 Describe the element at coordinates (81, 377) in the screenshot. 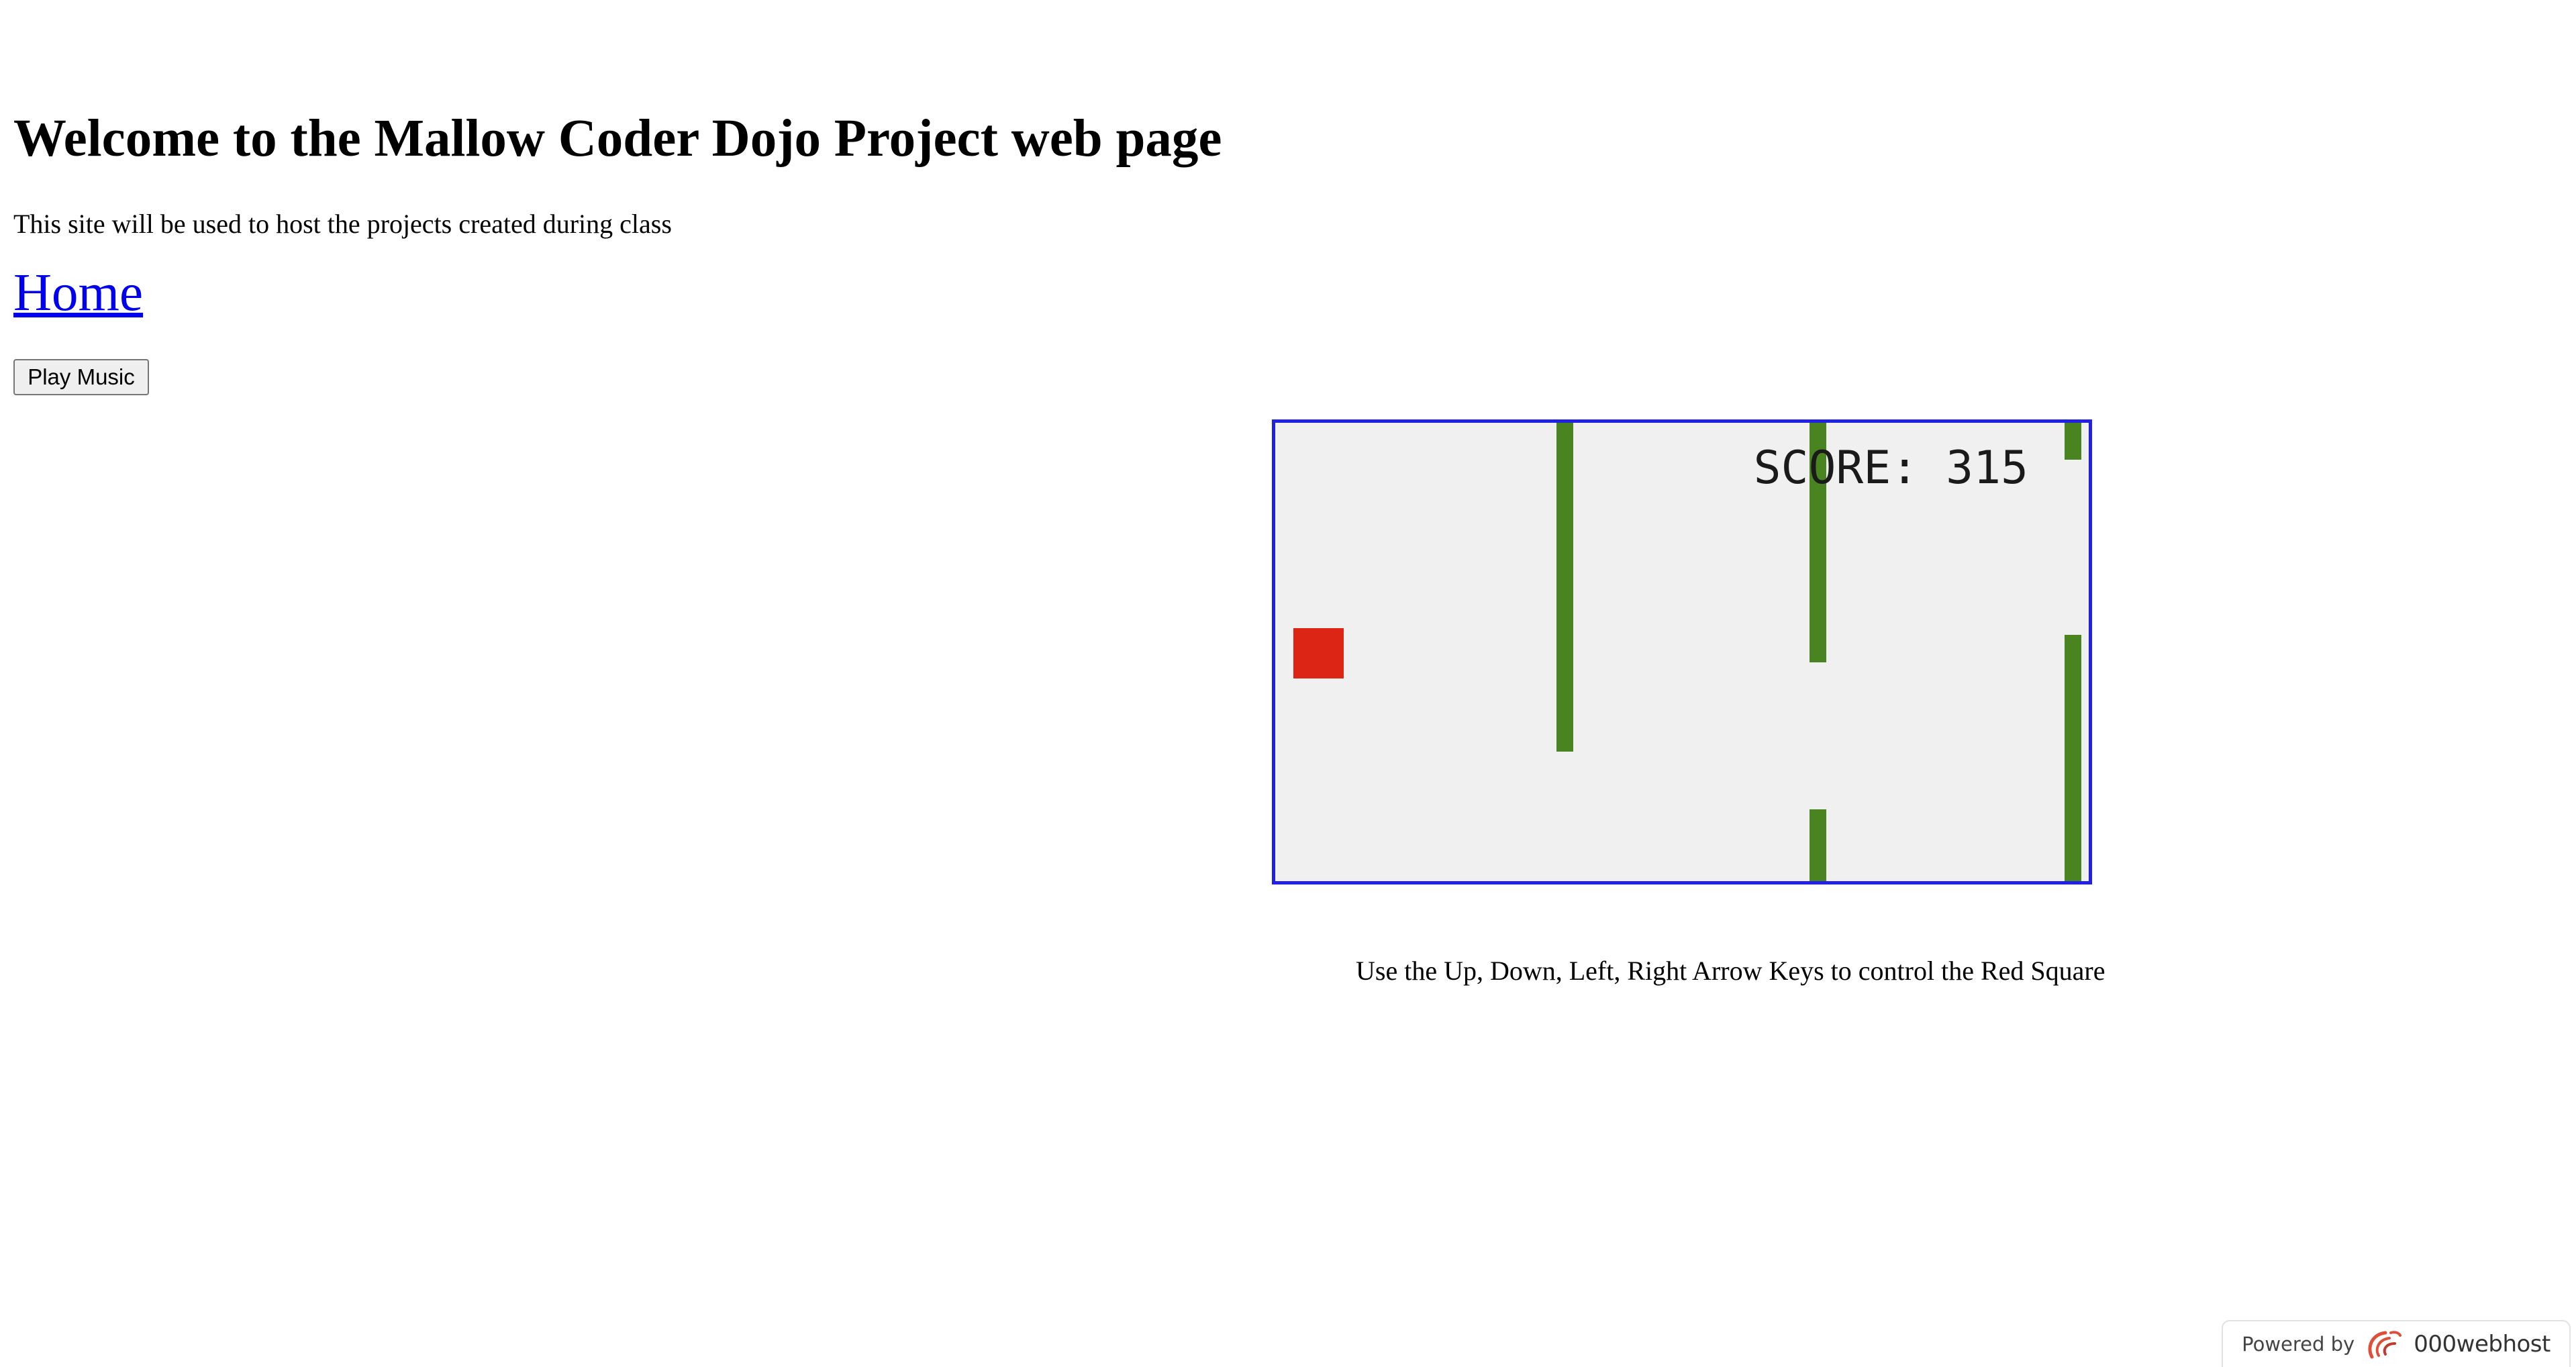

I see `play-music-button: Play Music` at that location.